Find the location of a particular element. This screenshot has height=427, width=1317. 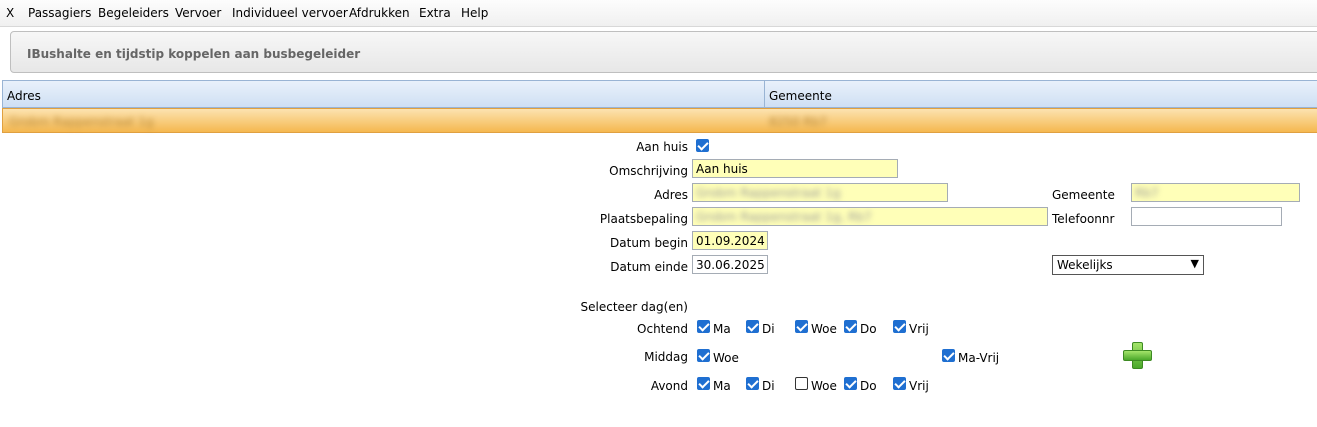

chevron-down-icon: ▼ is located at coordinates (1194, 263).